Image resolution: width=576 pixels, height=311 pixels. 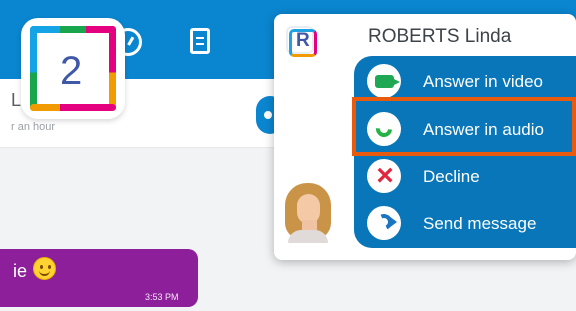 What do you see at coordinates (162, 297) in the screenshot?
I see `chat-message-time: 3:53 PM` at bounding box center [162, 297].